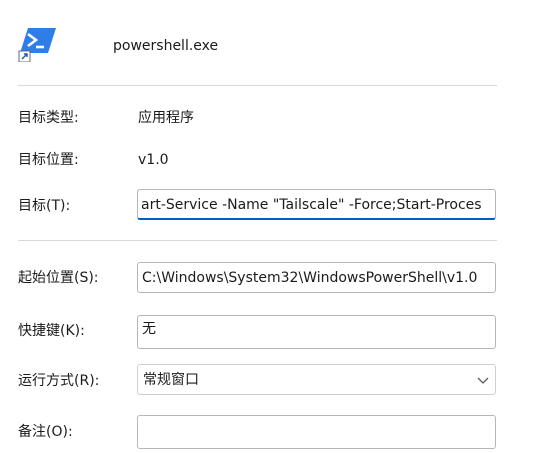 The image size is (538, 453). Describe the element at coordinates (38, 44) in the screenshot. I see `powershell-shortcut-icon` at that location.